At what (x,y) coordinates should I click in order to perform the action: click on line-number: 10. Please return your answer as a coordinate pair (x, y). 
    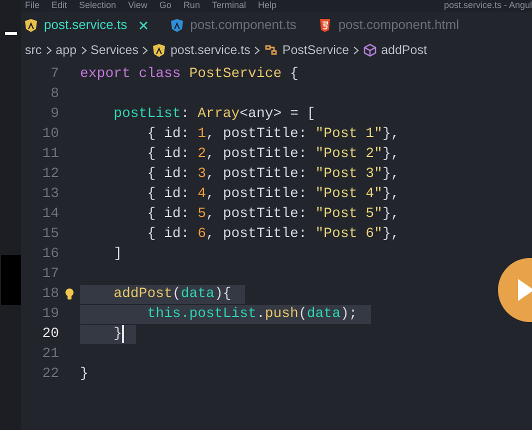
    Looking at the image, I should click on (50, 134).